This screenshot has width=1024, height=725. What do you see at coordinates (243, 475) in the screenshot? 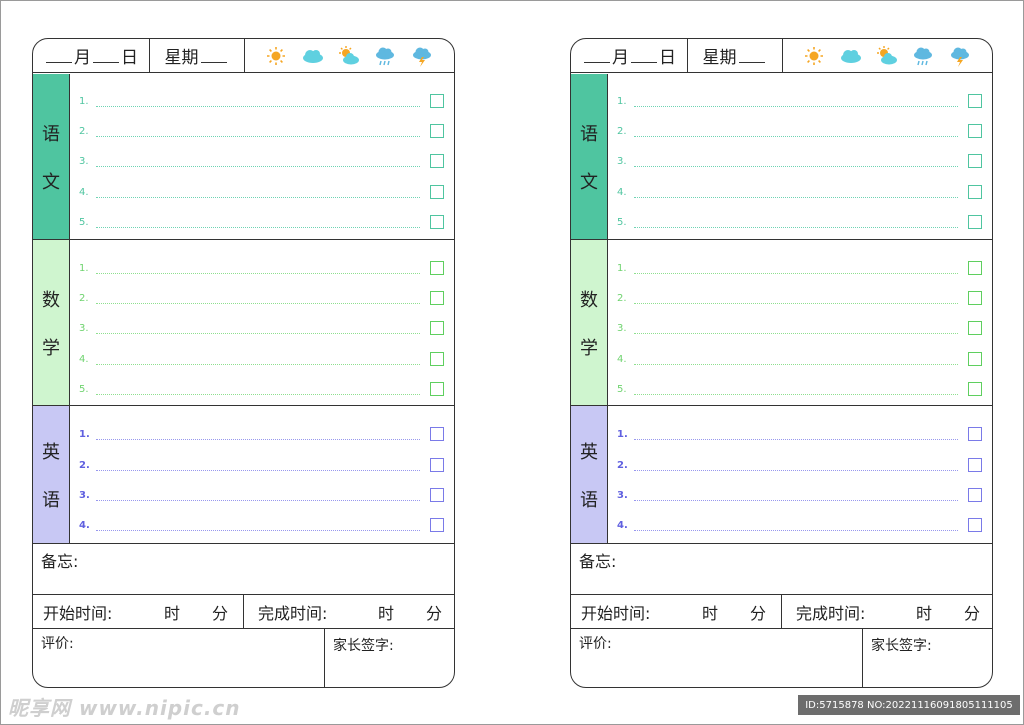
I see `section-english: 英 语 1. 2. 3. 4.` at bounding box center [243, 475].